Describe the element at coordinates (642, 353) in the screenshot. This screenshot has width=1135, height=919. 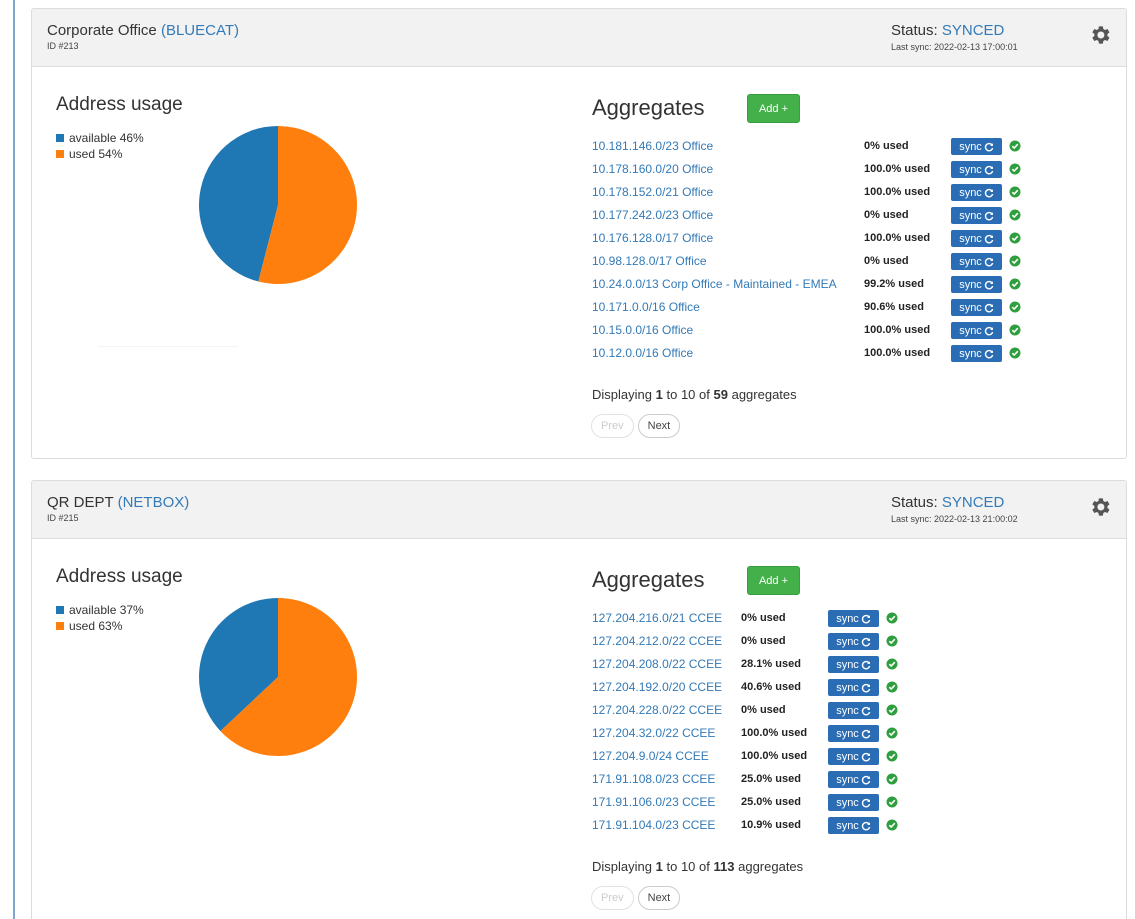
I see `aggregate-link: 10.12.0.0/16 Office` at that location.